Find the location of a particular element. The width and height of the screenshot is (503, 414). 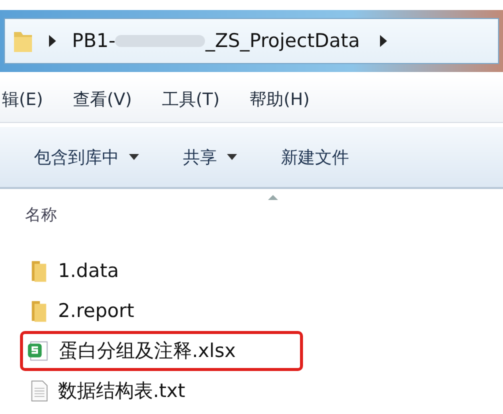

path-text: _ZS_ProjectData is located at coordinates (282, 41).